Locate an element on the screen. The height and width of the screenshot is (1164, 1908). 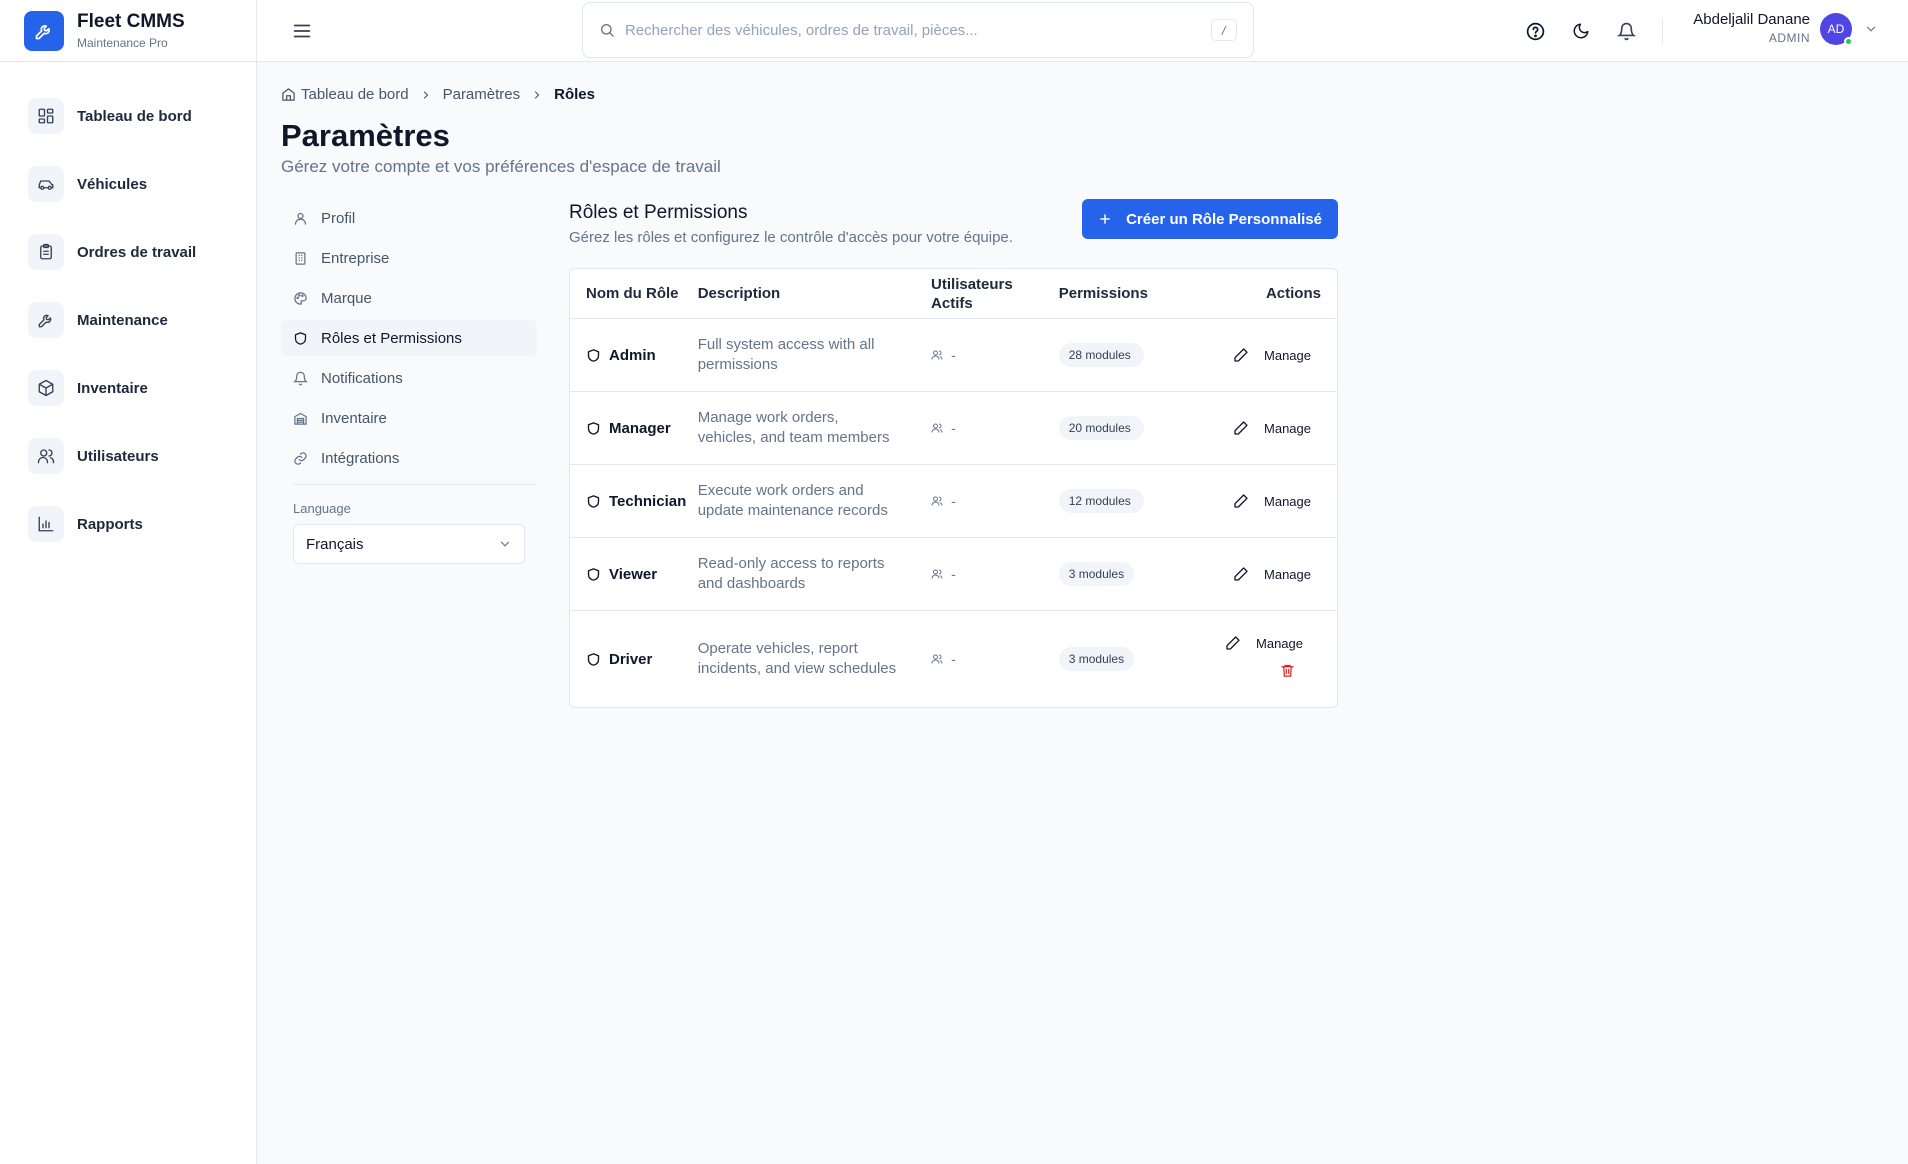
settings-tab-profile: Profil is located at coordinates (409, 218).